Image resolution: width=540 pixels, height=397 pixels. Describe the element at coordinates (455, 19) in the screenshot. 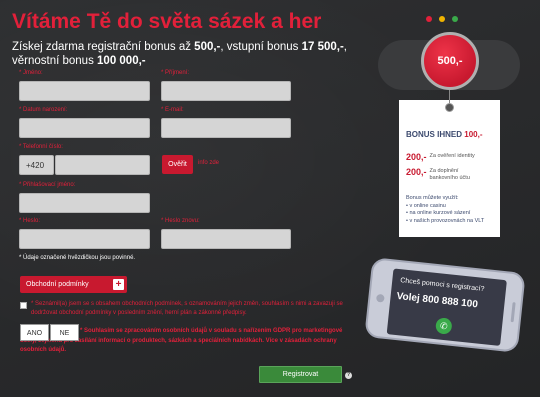

I see `dot-green` at that location.